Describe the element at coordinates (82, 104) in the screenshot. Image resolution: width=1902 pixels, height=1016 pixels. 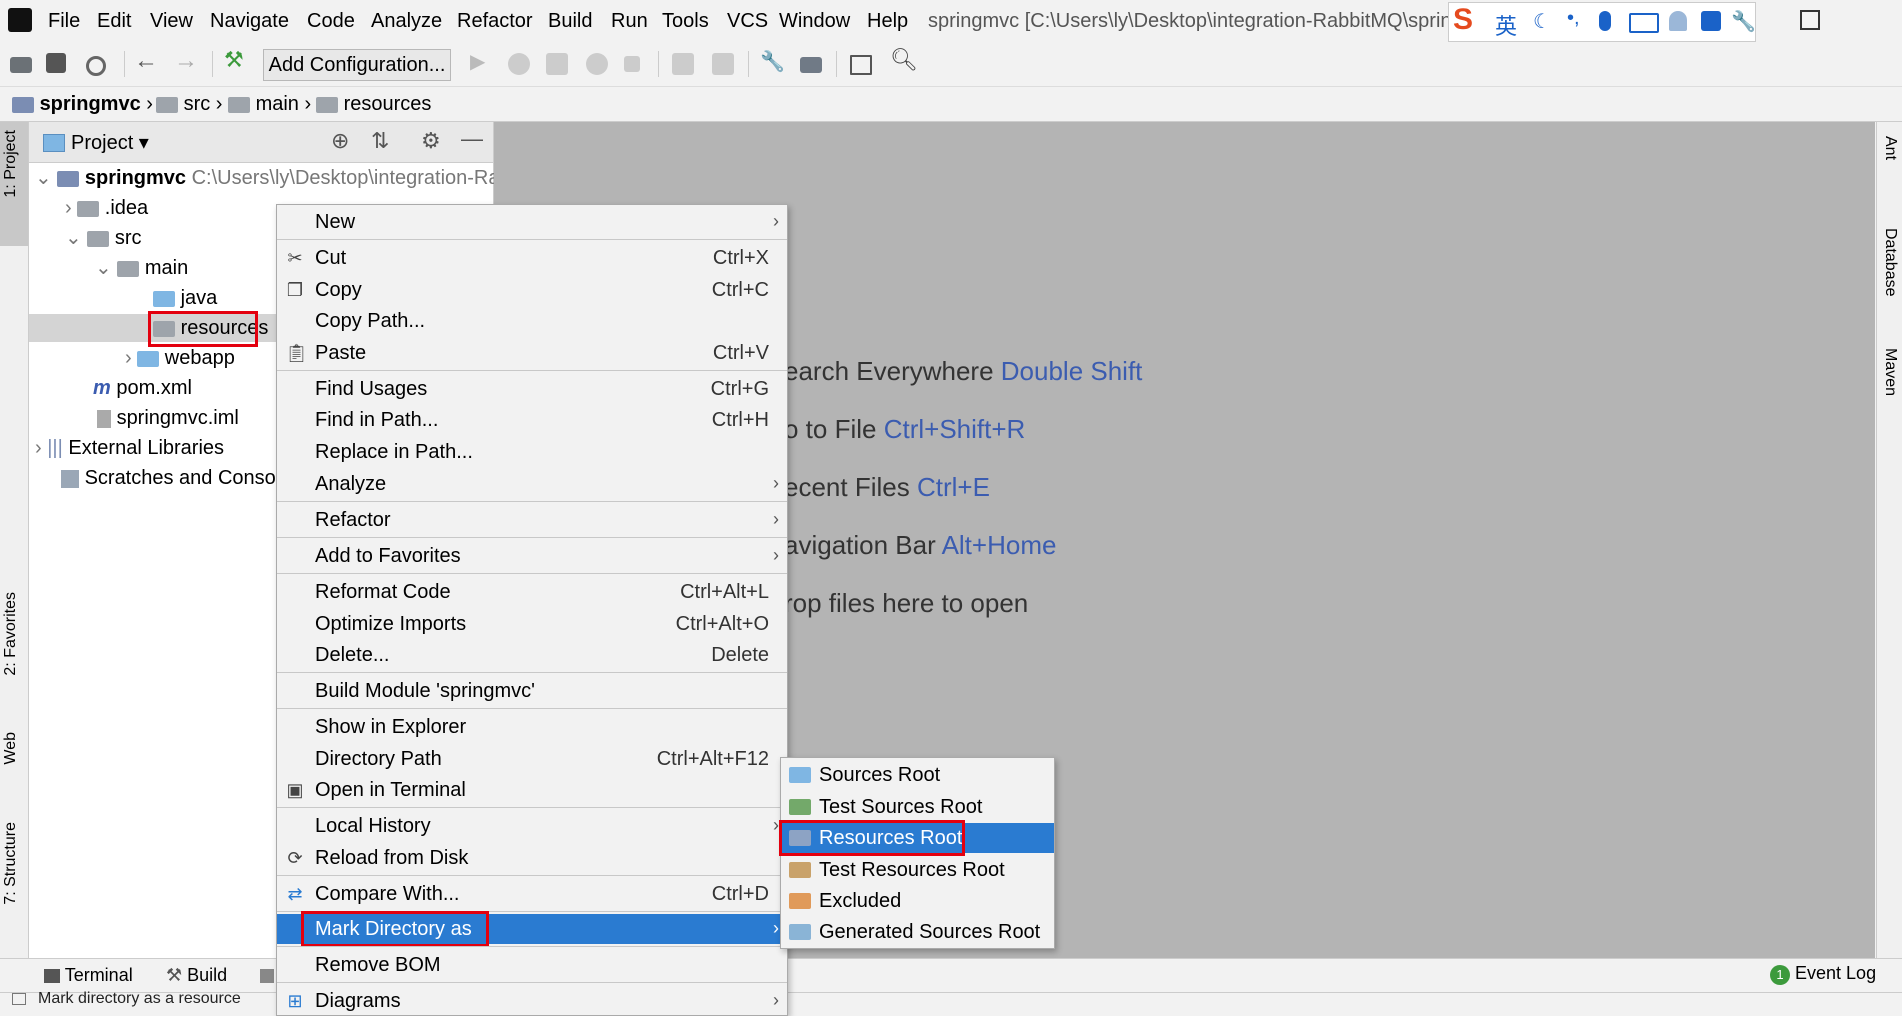
I see `breadcrumb-springmvc: springmvc ›` at that location.